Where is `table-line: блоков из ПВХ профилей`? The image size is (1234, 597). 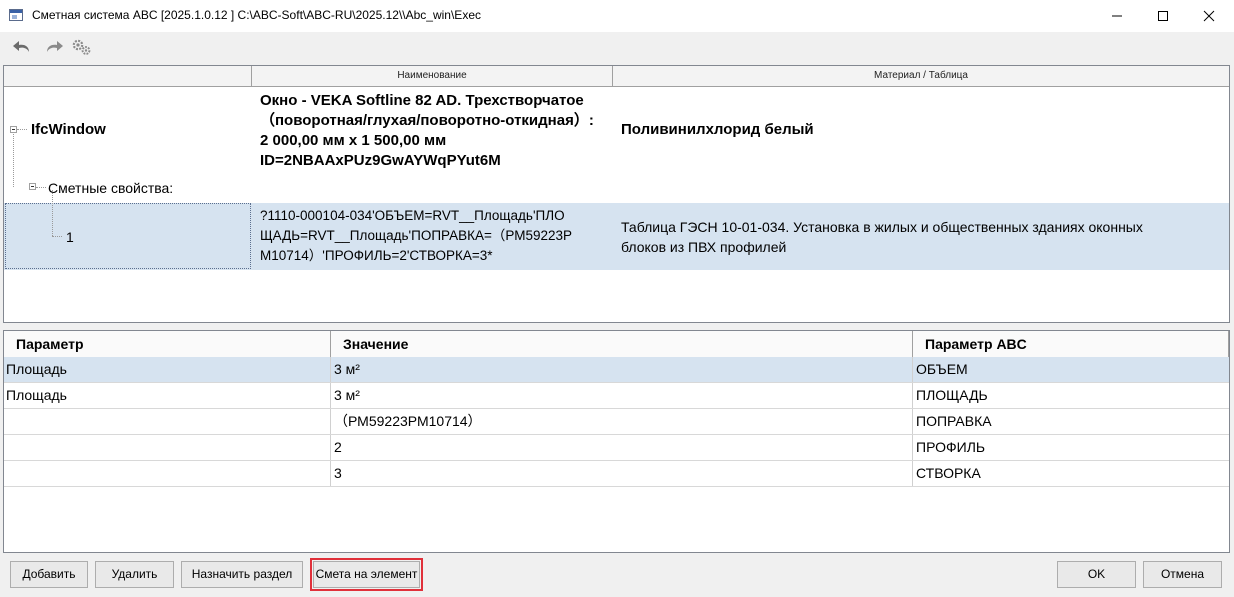 table-line: блоков из ПВХ профилей is located at coordinates (704, 247).